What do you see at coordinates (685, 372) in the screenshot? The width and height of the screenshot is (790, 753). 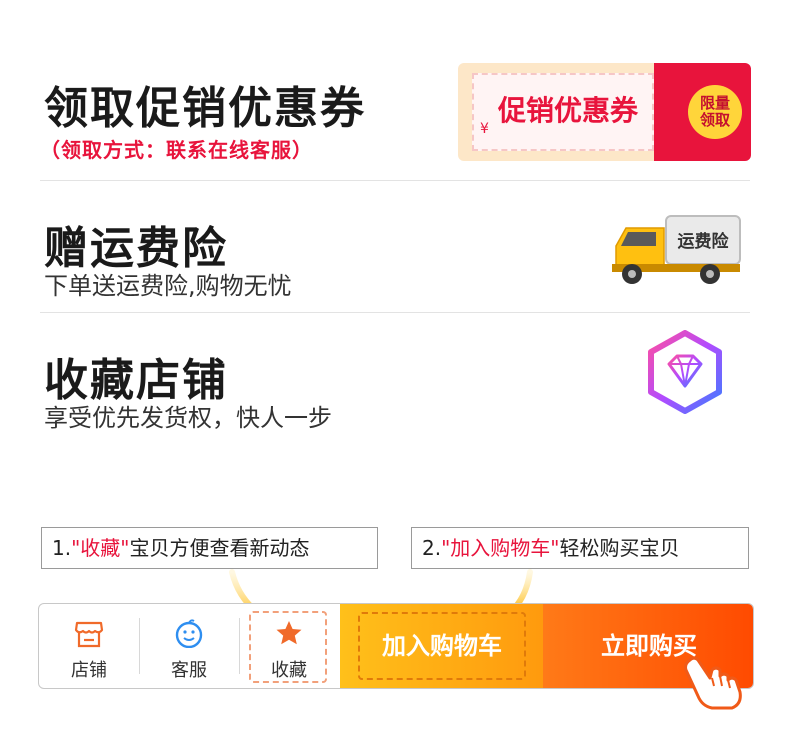 I see `diamond-icon` at bounding box center [685, 372].